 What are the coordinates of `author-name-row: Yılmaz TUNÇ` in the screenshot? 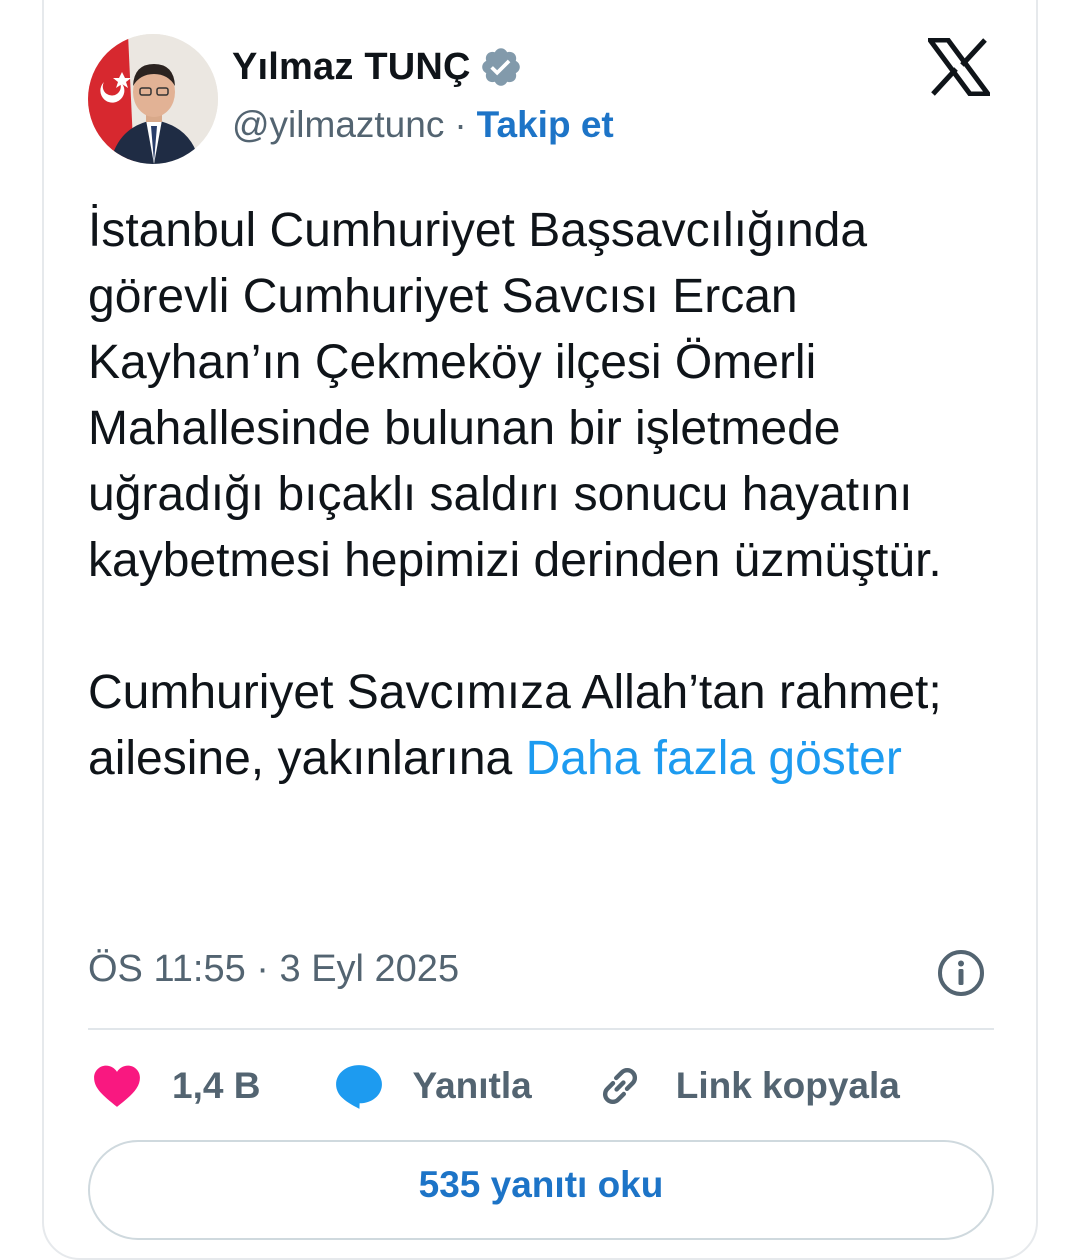 It's located at (377, 67).